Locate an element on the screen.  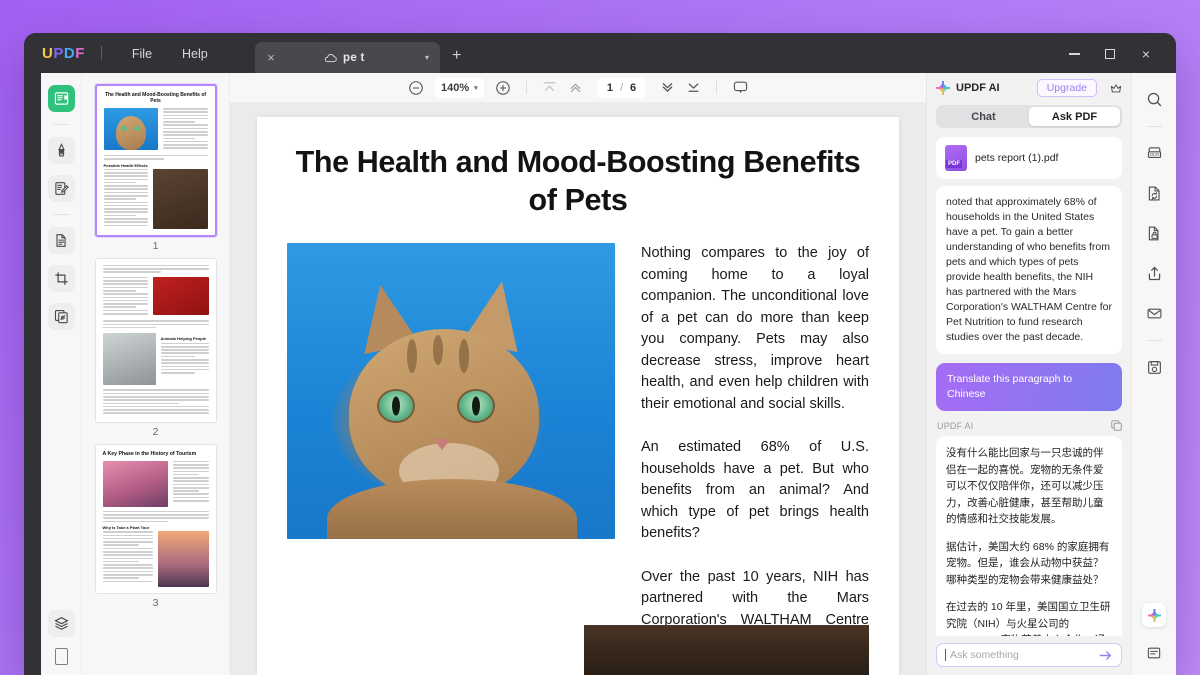
cat-eye-right is located at coordinates (476, 406).